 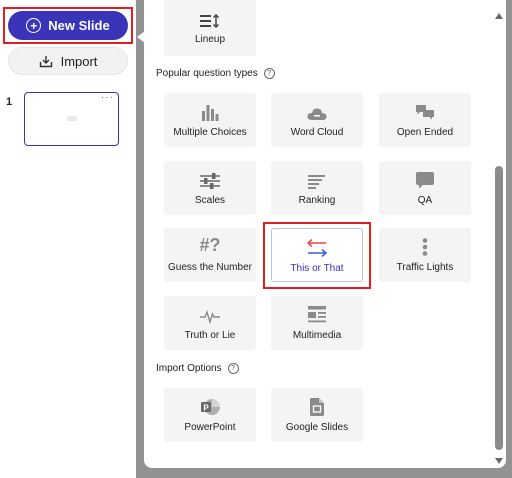 I want to click on tile-label: Traffic Lights, so click(x=425, y=267).